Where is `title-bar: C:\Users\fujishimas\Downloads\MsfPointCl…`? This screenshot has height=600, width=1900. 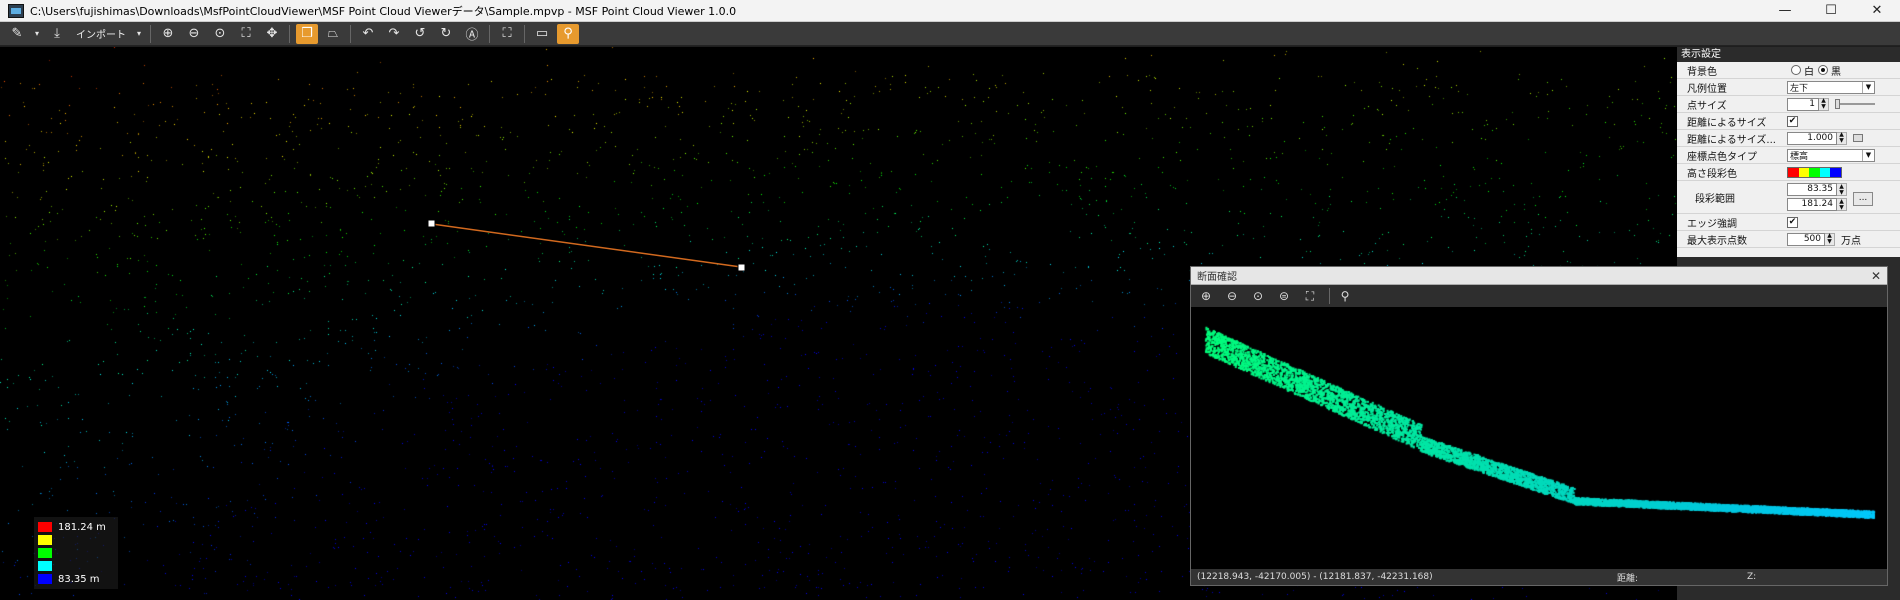 title-bar: C:\Users\fujishimas\Downloads\MsfPointCl… is located at coordinates (950, 11).